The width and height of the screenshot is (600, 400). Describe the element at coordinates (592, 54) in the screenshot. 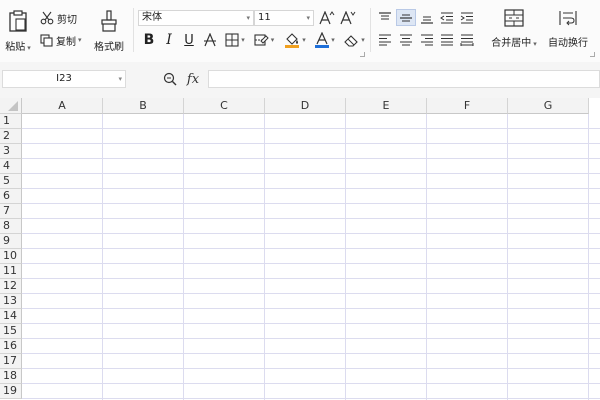

I see `alignment-dialog-launcher` at that location.